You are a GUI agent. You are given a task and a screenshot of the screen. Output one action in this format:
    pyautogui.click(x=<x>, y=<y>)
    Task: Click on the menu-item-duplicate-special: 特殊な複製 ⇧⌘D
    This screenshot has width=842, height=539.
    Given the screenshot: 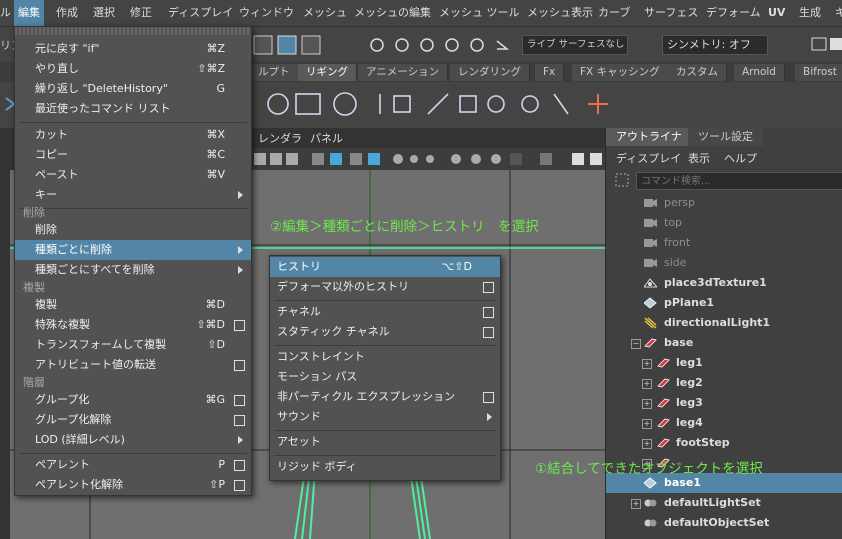 What is the action you would take?
    pyautogui.click(x=133, y=325)
    